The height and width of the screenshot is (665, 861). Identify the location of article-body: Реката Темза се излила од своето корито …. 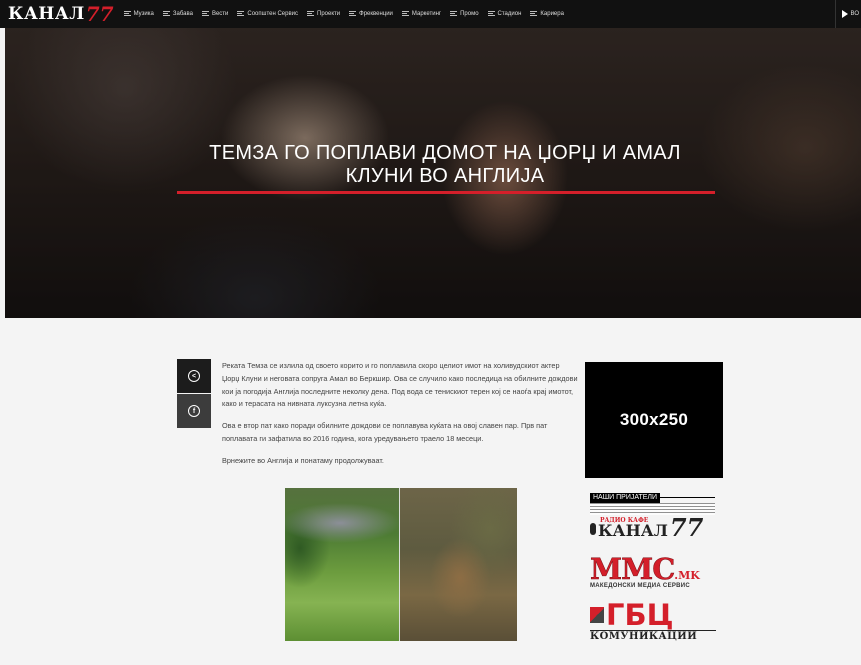
(400, 418).